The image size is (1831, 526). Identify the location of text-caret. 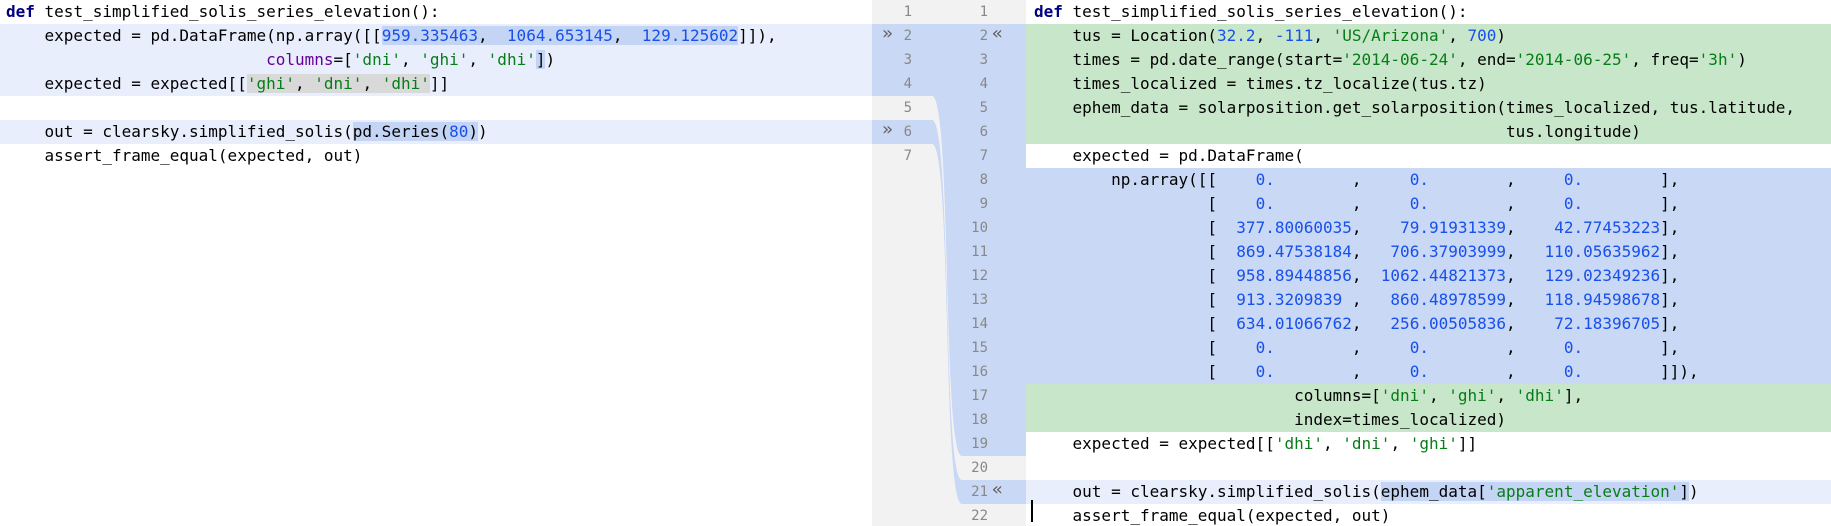
(1032, 511).